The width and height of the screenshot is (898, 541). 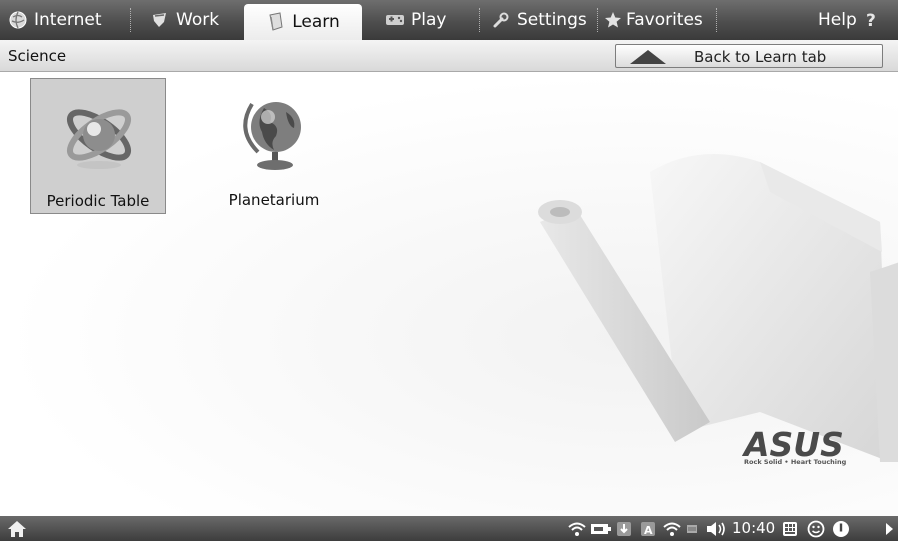 What do you see at coordinates (672, 528) in the screenshot?
I see `wifi-icon` at bounding box center [672, 528].